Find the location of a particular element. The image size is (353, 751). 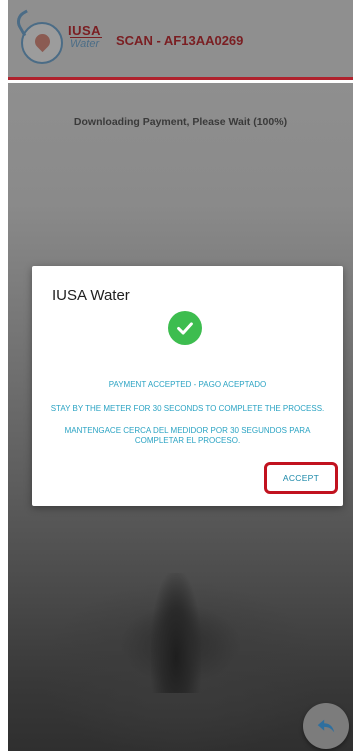

app-header: IUSA Water SCAN - AF13AA0269 is located at coordinates (180, 40).